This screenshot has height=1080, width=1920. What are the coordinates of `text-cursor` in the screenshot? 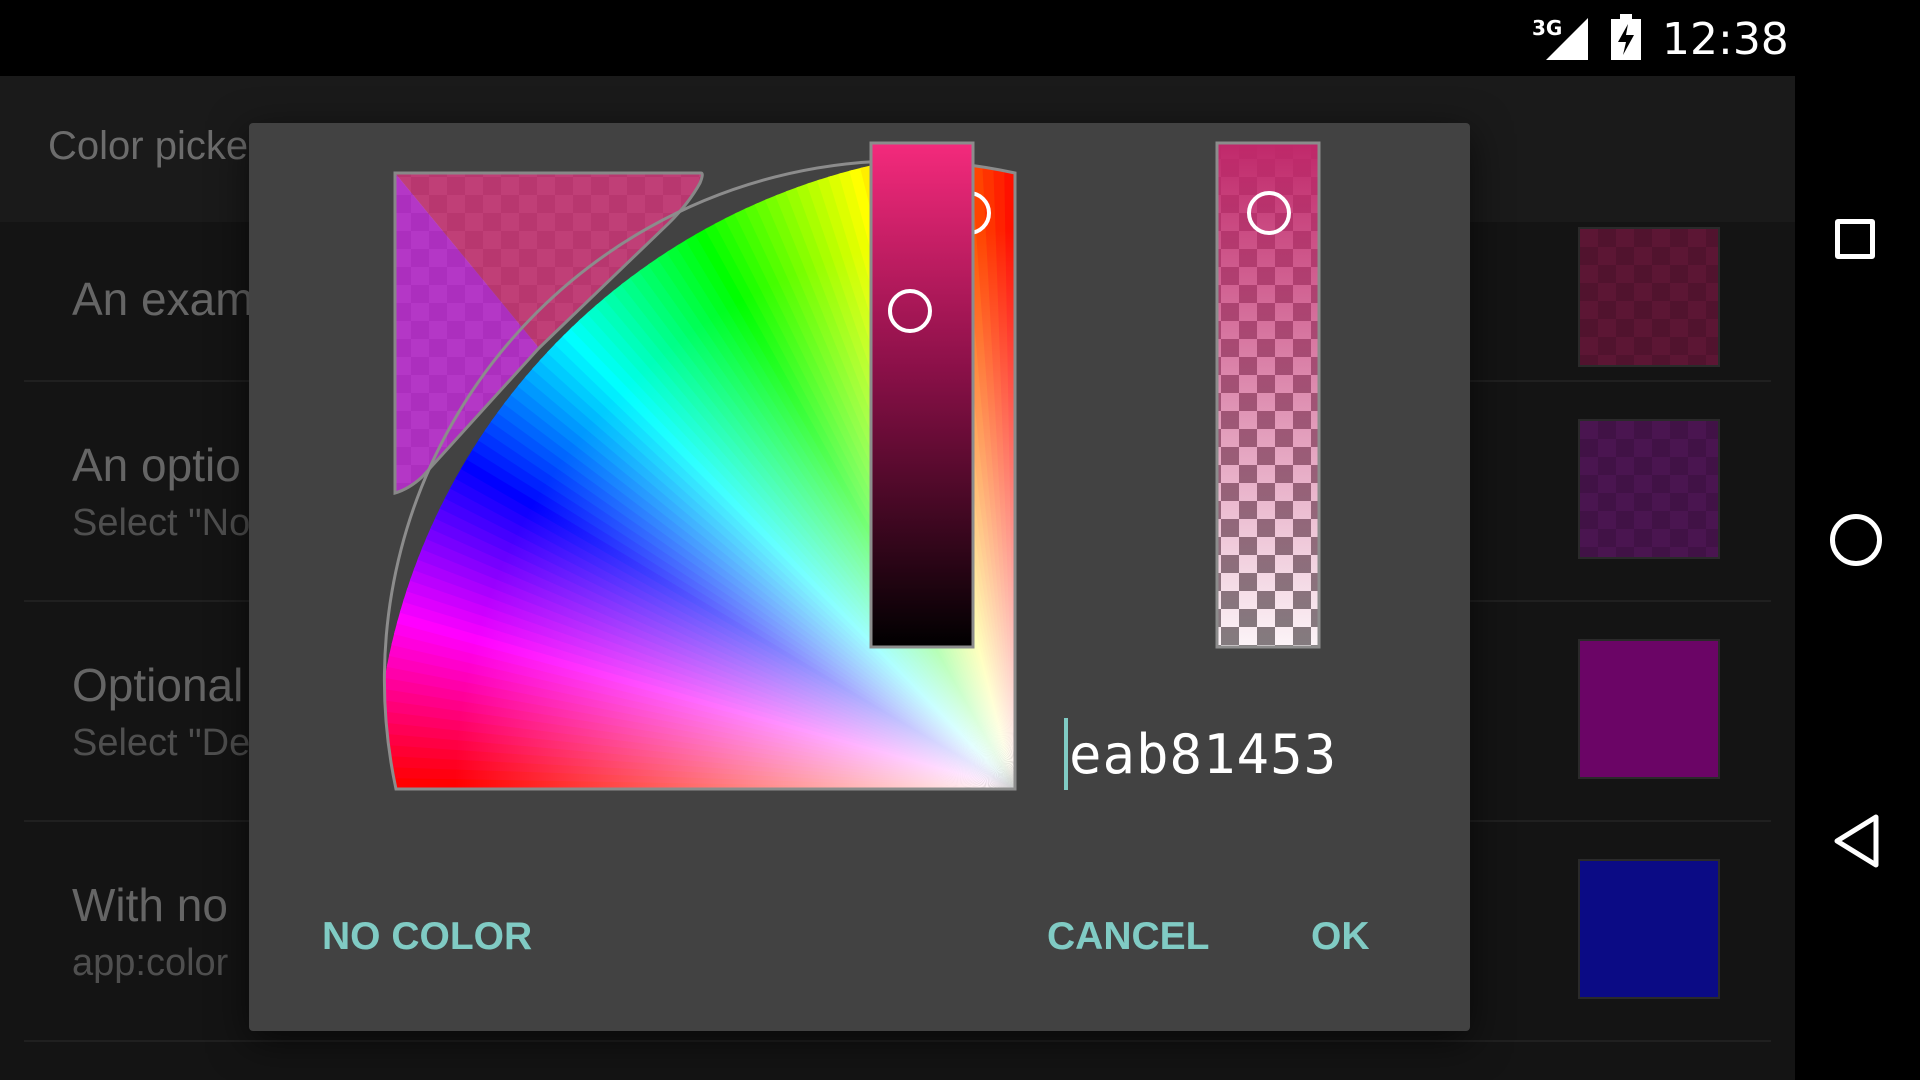 It's located at (1066, 754).